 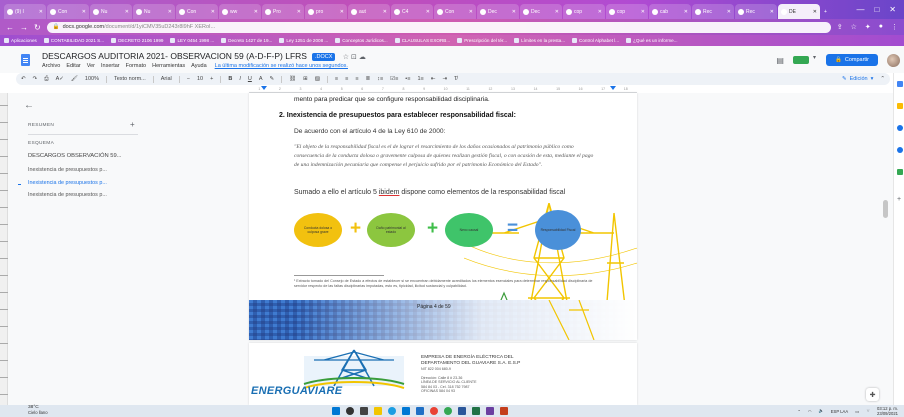 What do you see at coordinates (350, 411) in the screenshot?
I see `search-icon` at bounding box center [350, 411].